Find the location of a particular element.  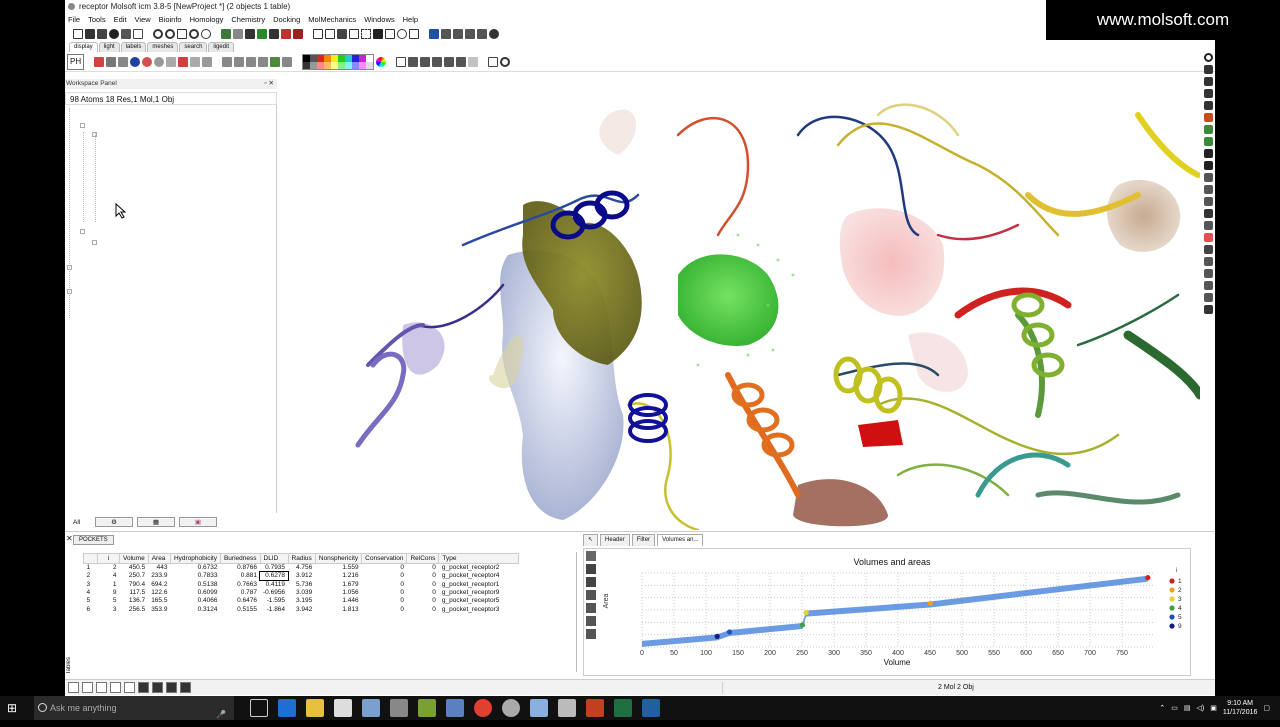

tab-all: All is located at coordinates (82, 522).